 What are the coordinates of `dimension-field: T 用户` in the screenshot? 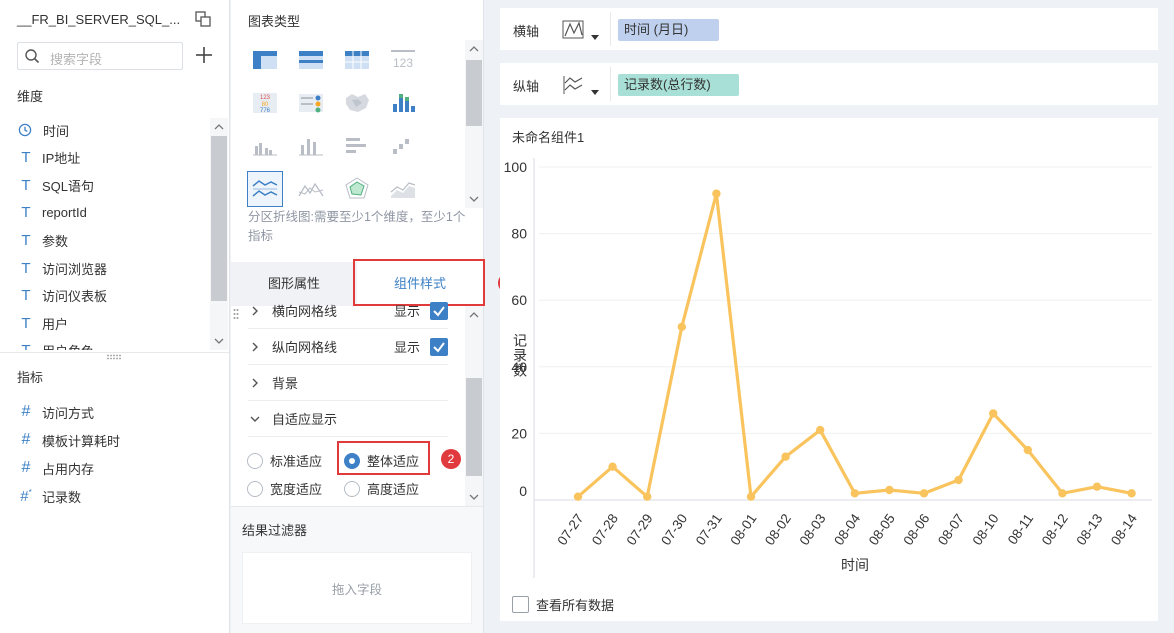 It's located at (42, 323).